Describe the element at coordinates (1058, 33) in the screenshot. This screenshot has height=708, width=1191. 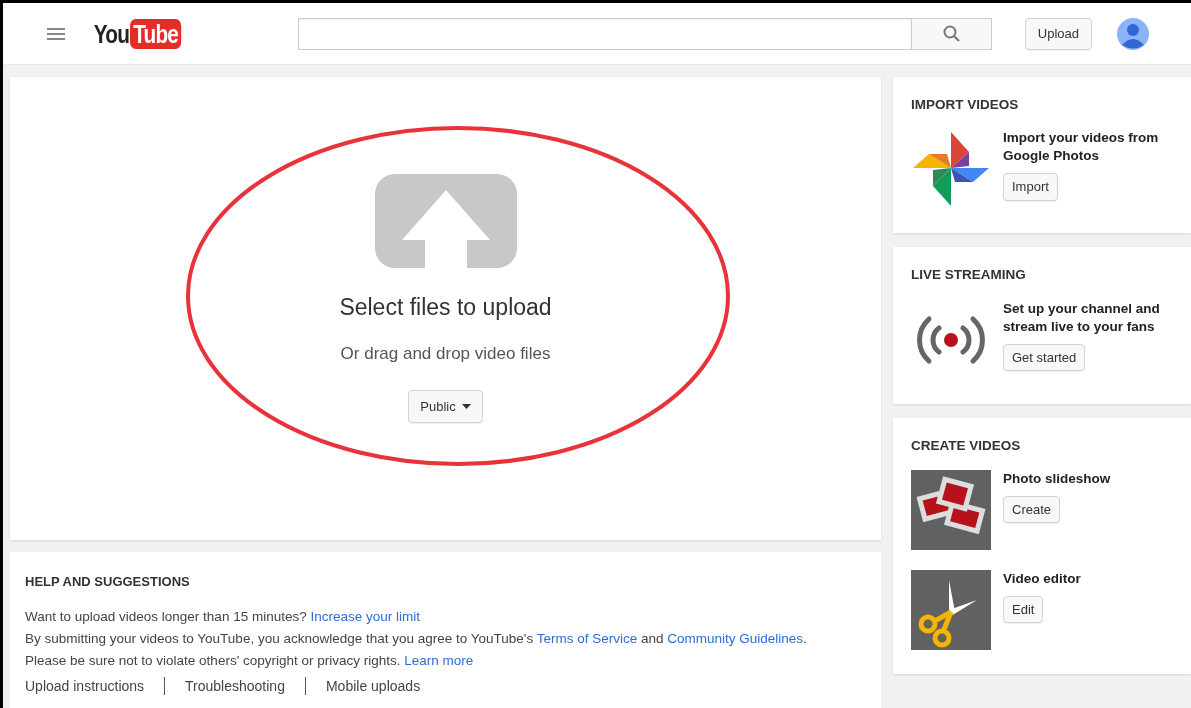
I see `upload-button: Upload` at that location.